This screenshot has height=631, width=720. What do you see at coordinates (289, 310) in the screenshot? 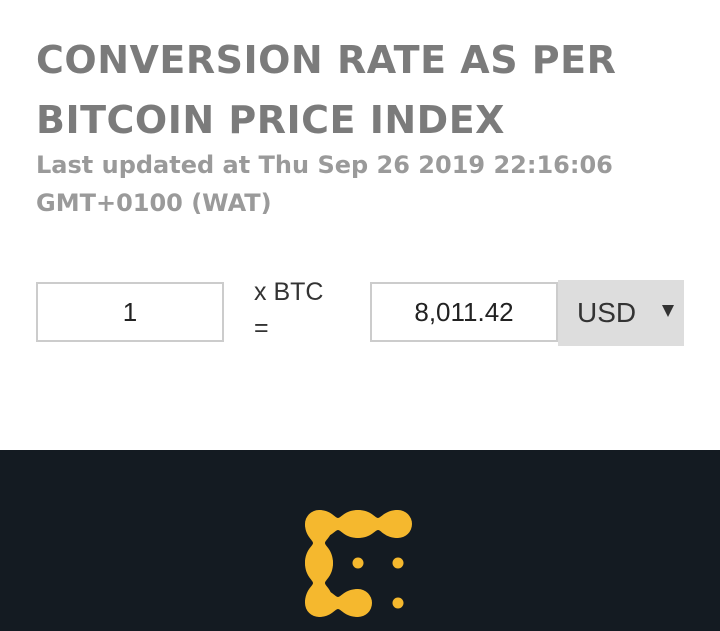
I see `multiplier-label: x BTC =` at bounding box center [289, 310].